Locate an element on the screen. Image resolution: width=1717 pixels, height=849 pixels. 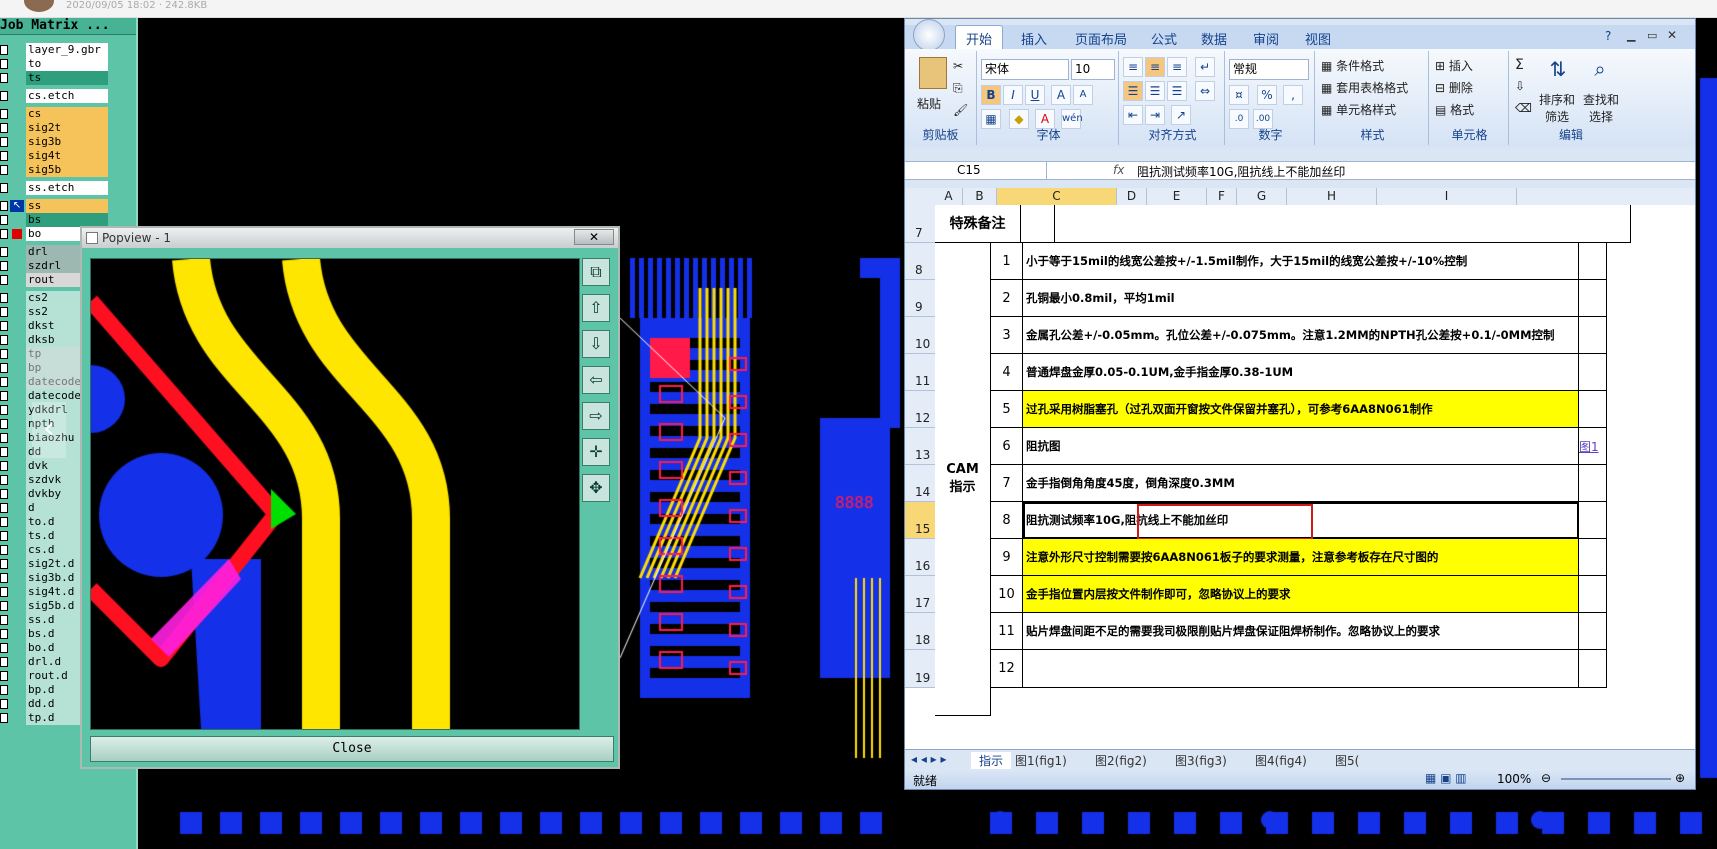
column-header: H is located at coordinates (1332, 196).